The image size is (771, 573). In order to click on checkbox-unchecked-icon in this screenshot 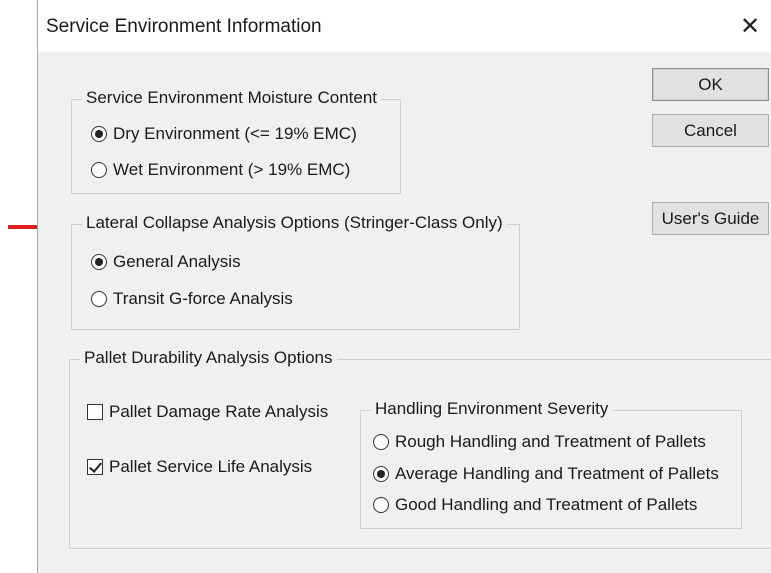, I will do `click(95, 412)`.